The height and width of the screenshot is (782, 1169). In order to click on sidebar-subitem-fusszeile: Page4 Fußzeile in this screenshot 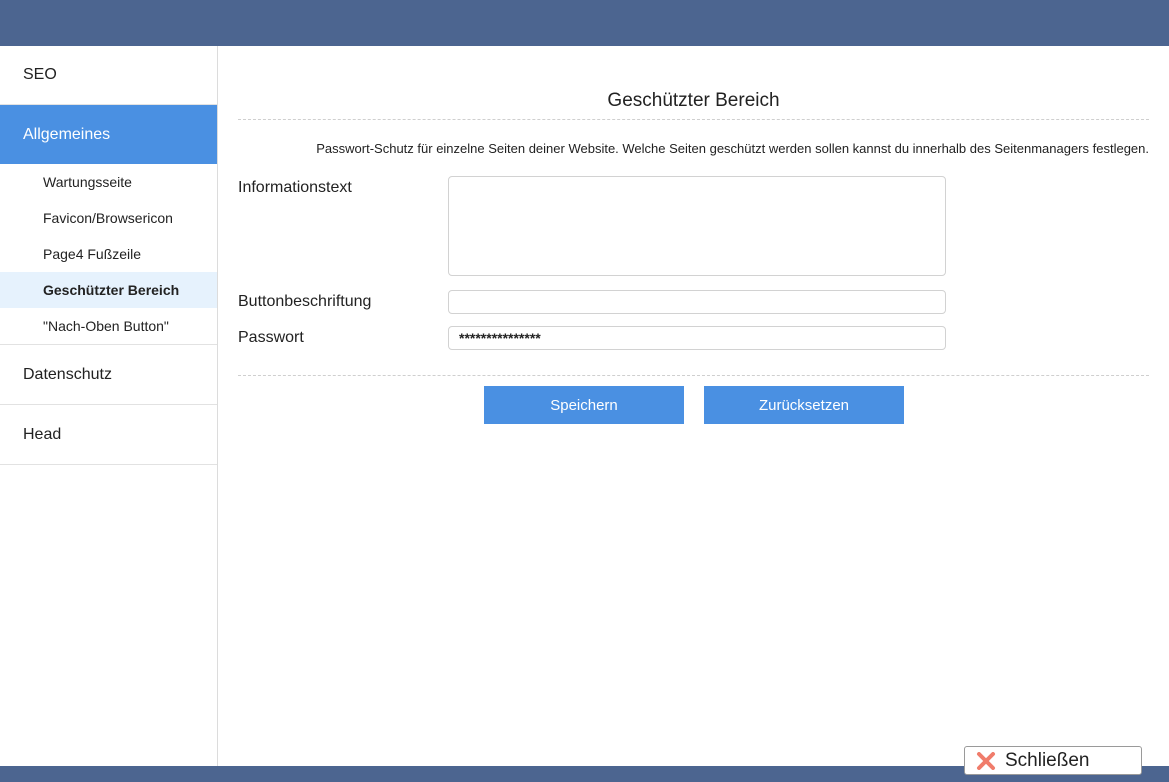, I will do `click(108, 254)`.